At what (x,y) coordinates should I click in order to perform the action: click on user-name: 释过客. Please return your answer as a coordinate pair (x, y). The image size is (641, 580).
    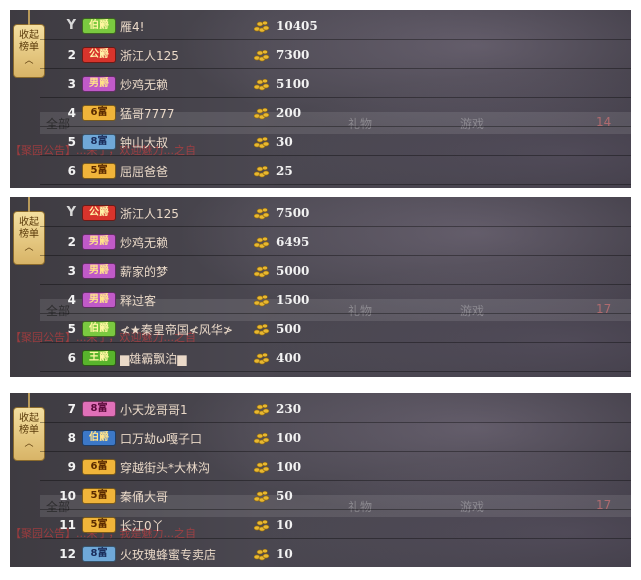
    Looking at the image, I should click on (187, 300).